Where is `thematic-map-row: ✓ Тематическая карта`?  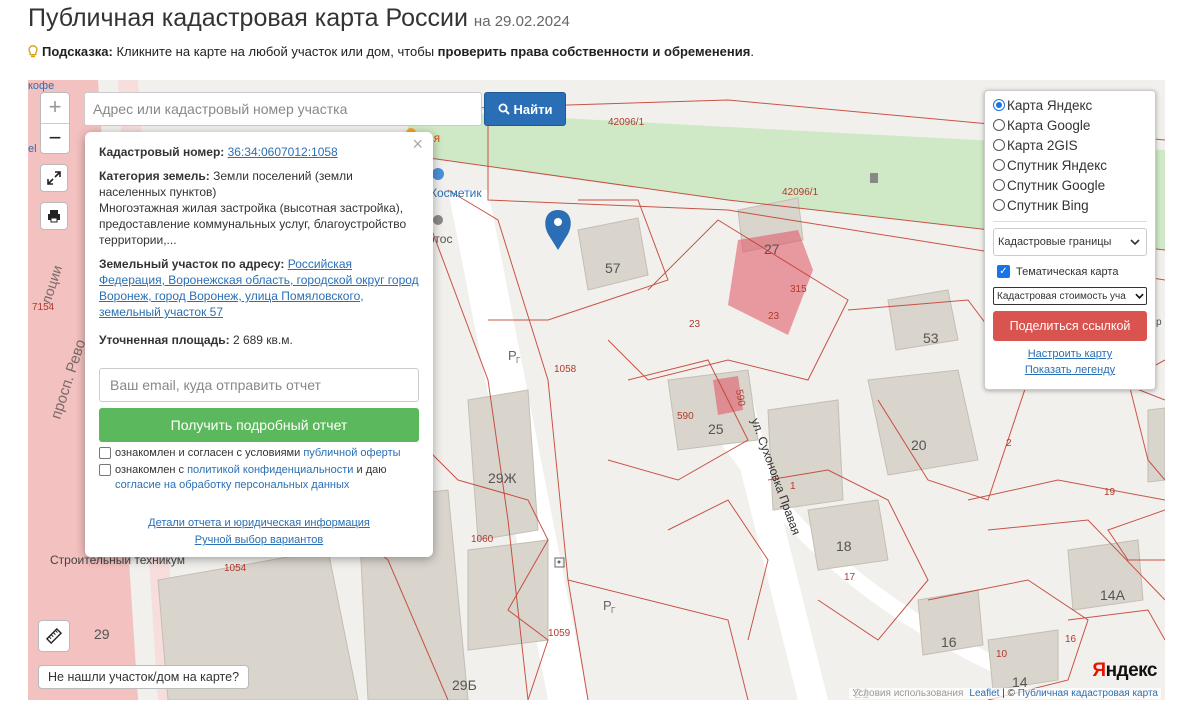
thematic-map-row: ✓ Тематическая карта is located at coordinates (1072, 271).